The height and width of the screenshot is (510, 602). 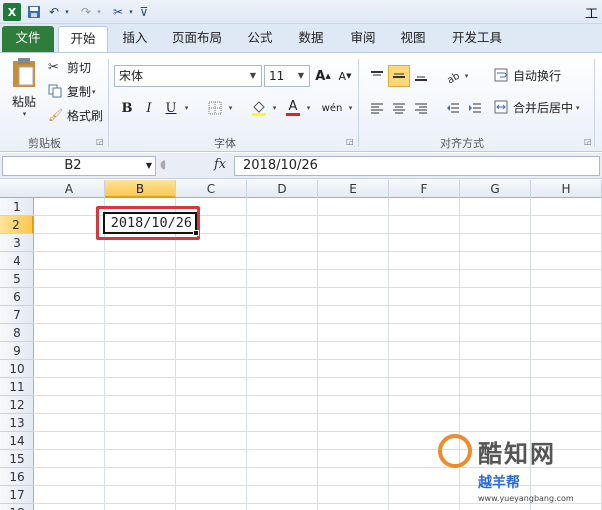 I want to click on group-divider, so click(x=108, y=103).